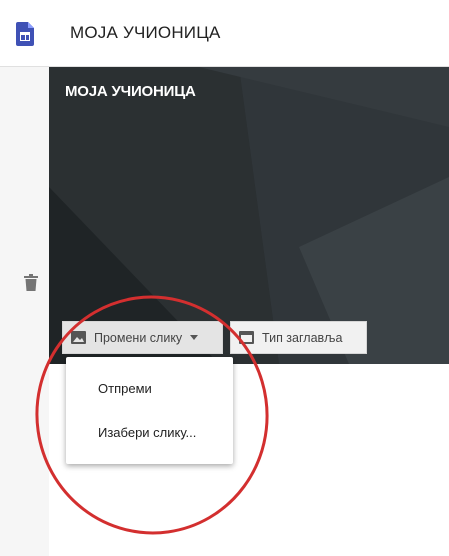 The image size is (449, 556). What do you see at coordinates (125, 388) in the screenshot?
I see `menu-item-upload: Отпреми` at bounding box center [125, 388].